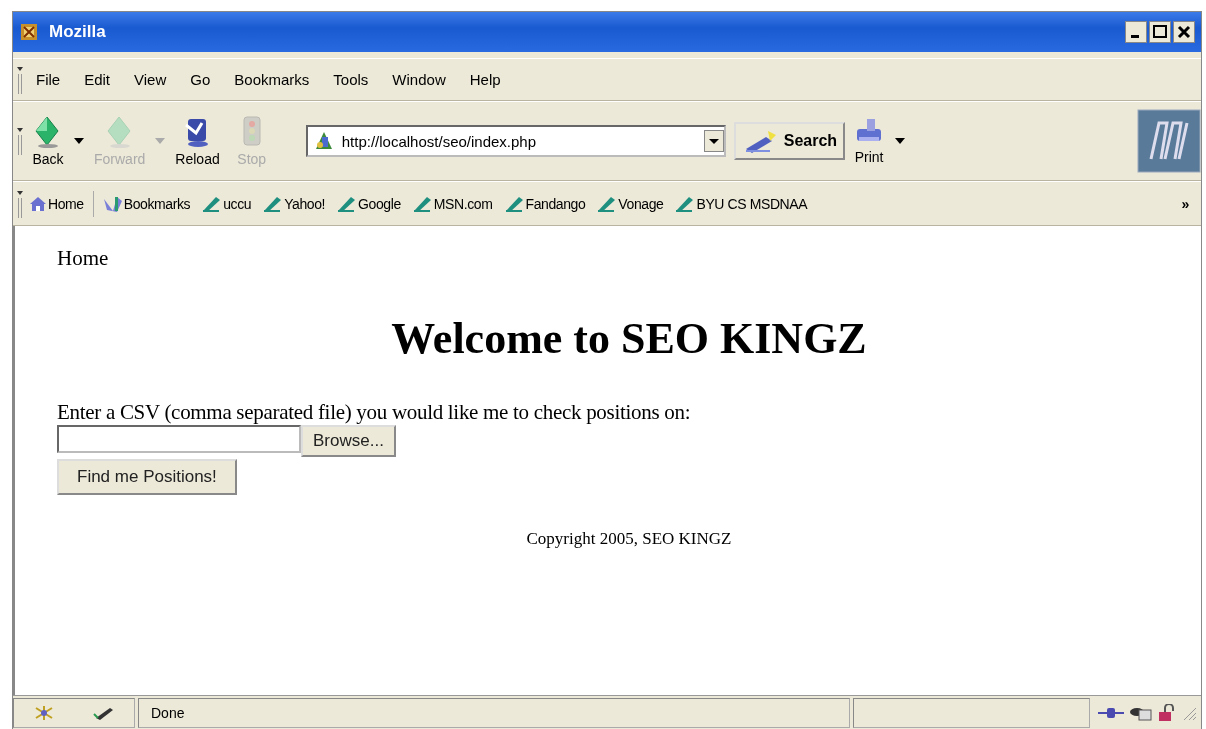  Describe the element at coordinates (1184, 32) in the screenshot. I see `close-icon` at that location.